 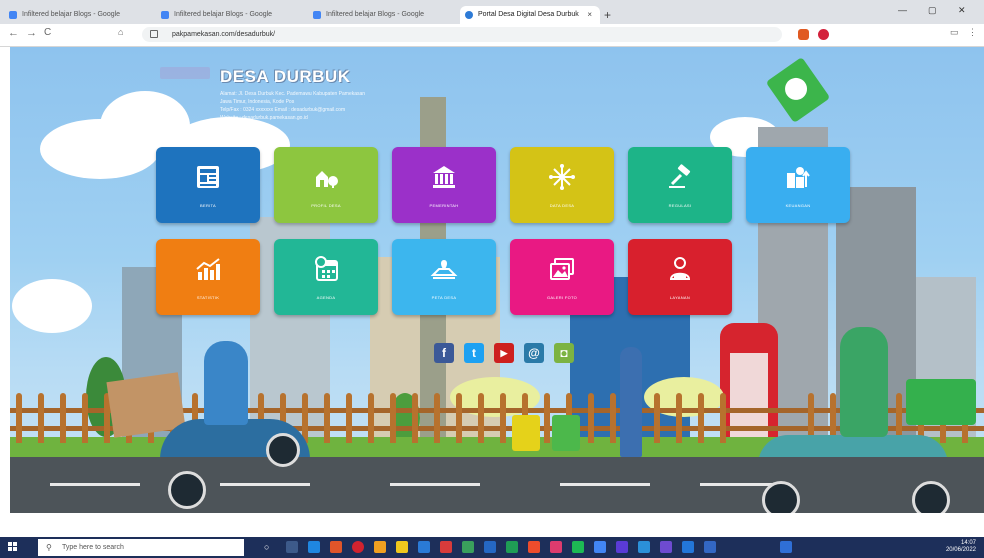 What do you see at coordinates (941, 402) in the screenshot?
I see `delivery-box-decoration` at bounding box center [941, 402].